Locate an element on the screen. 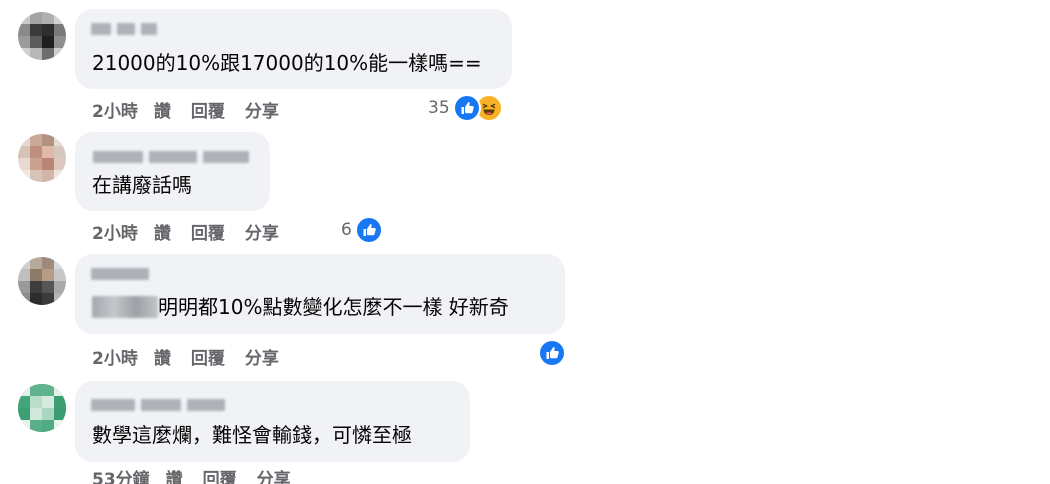 The image size is (1050, 484). comment-text: 21000的10%跟17000的10%能一樣嗎== is located at coordinates (287, 63).